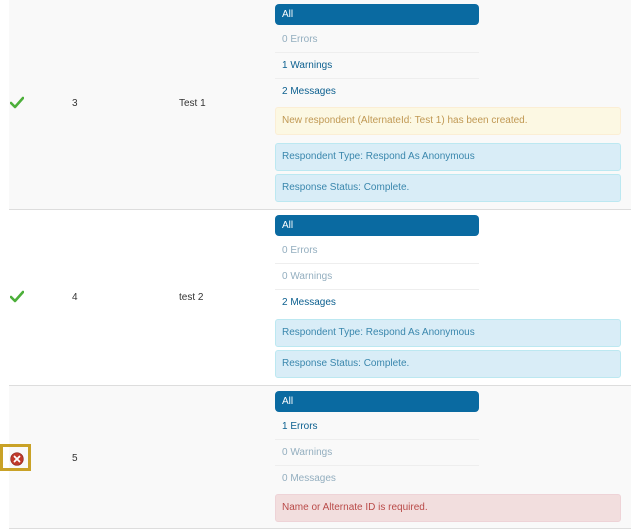 The height and width of the screenshot is (531, 640). What do you see at coordinates (191, 297) in the screenshot?
I see `row-name: test 2` at bounding box center [191, 297].